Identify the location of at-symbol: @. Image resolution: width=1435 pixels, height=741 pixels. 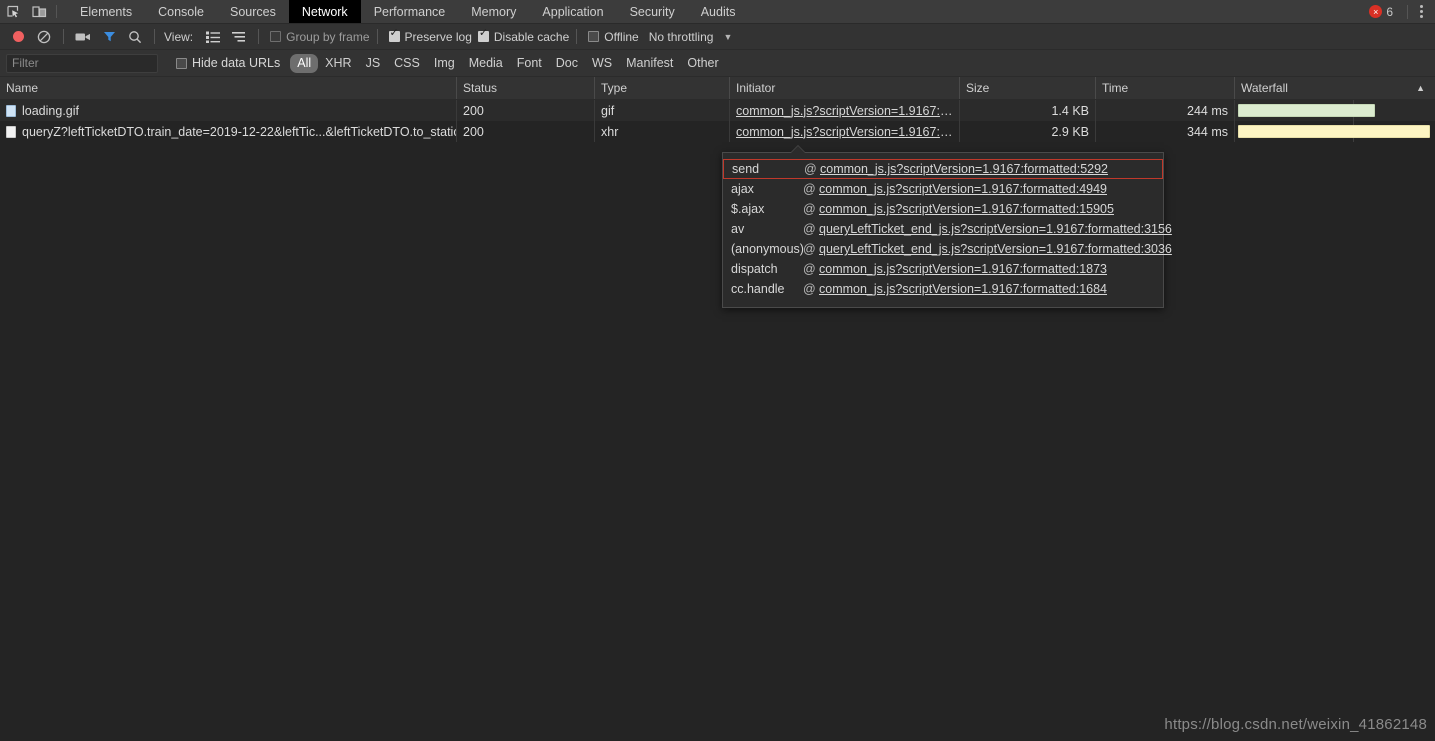
(809, 269).